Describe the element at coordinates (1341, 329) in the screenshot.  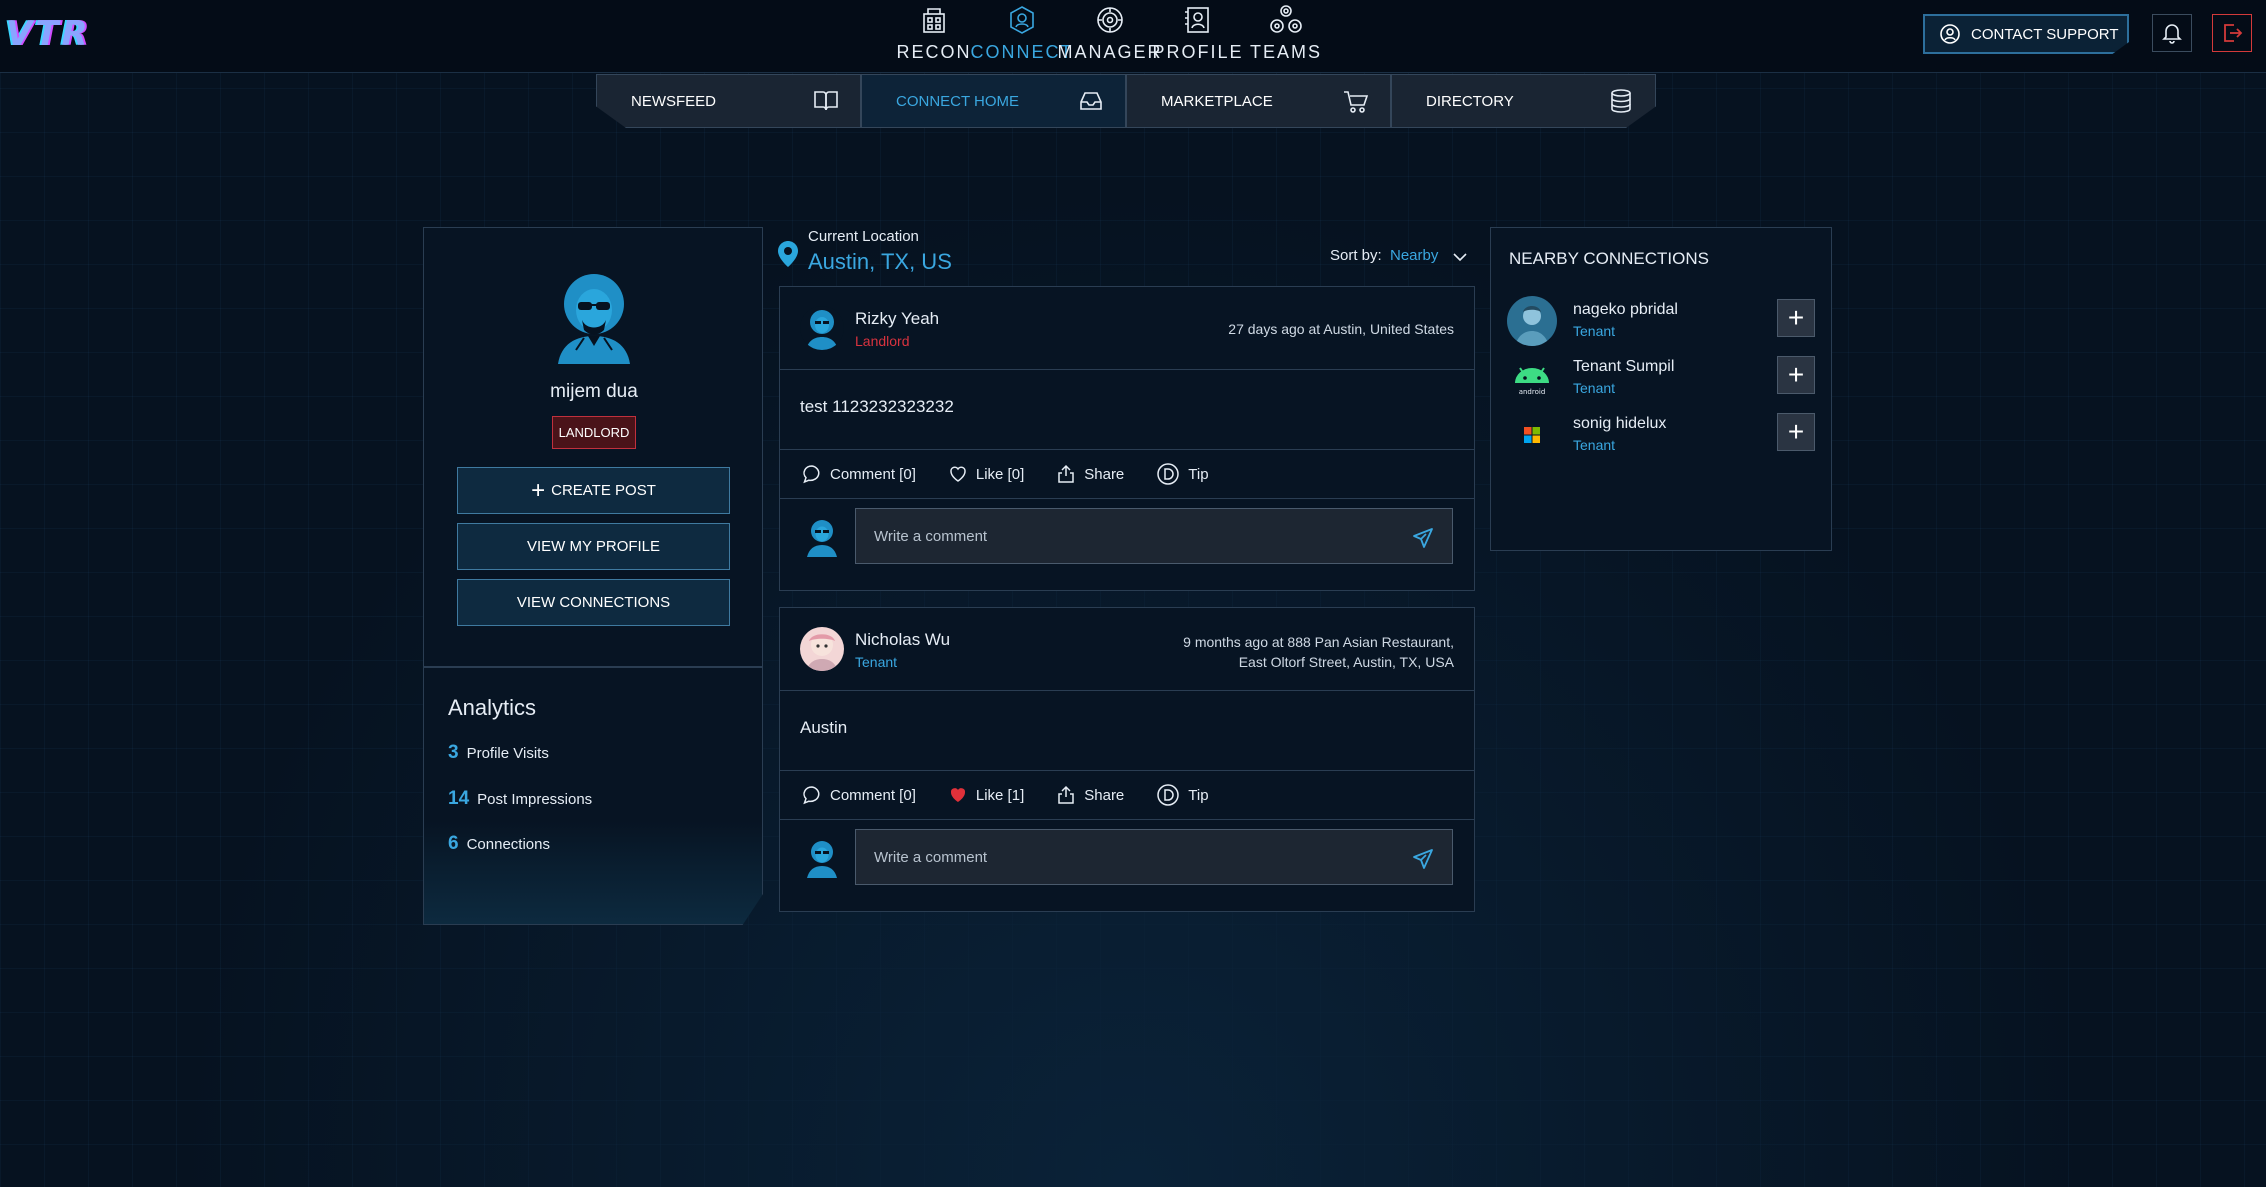
I see `post-meta-line: 27 days ago at Austin, United States` at that location.